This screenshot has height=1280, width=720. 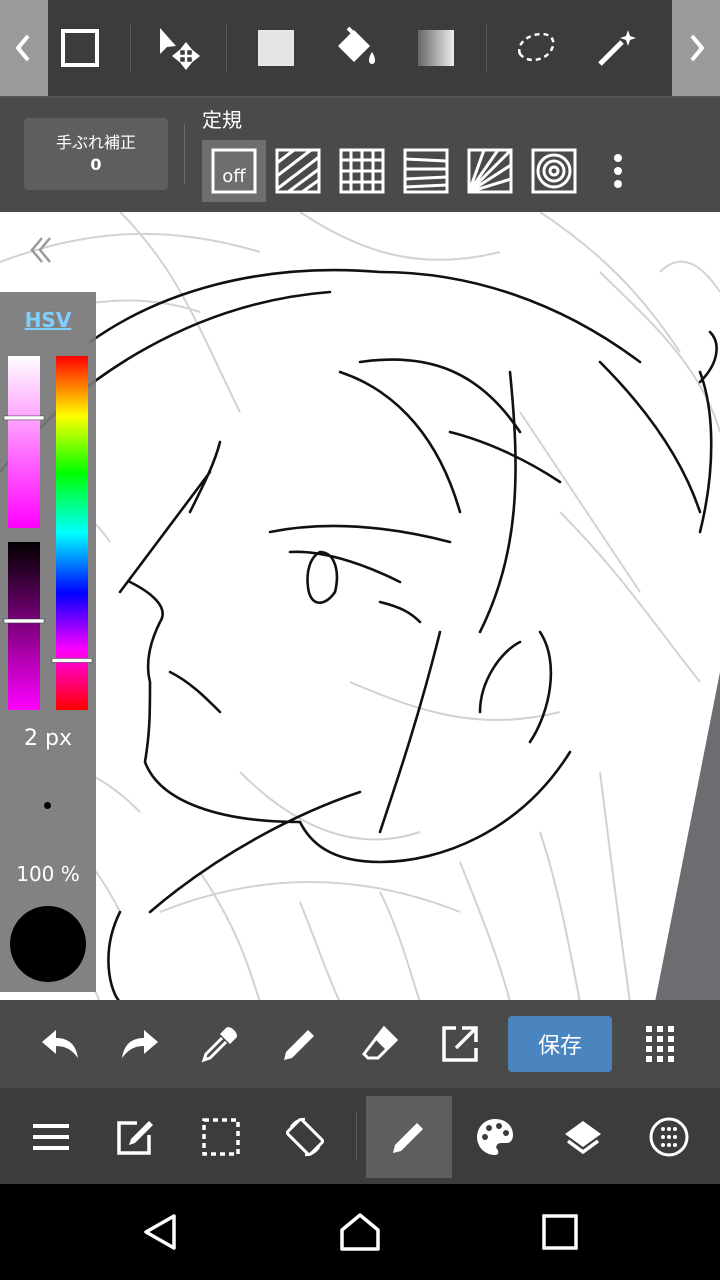 I want to click on eyedropper-button, so click(x=220, y=1044).